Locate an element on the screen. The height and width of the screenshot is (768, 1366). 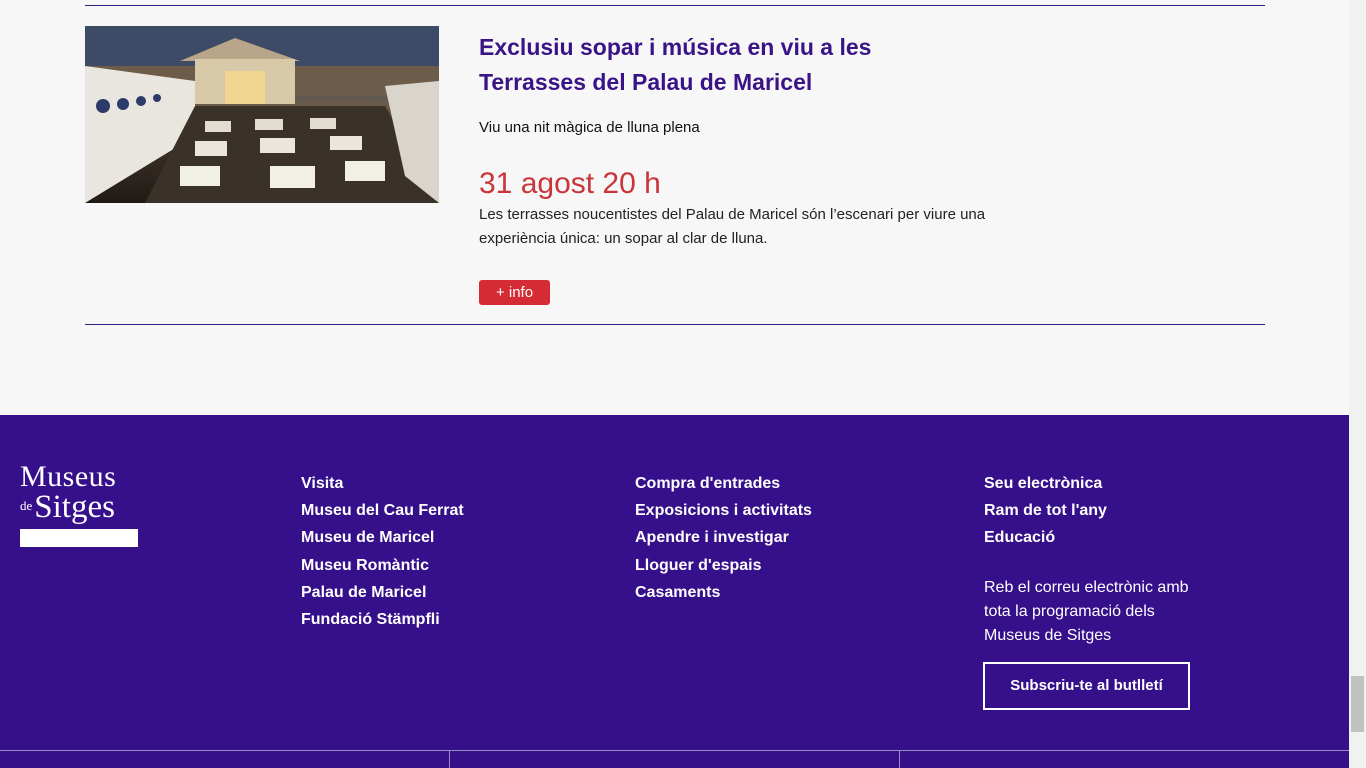
vertical-scrollbar is located at coordinates (1357, 384).